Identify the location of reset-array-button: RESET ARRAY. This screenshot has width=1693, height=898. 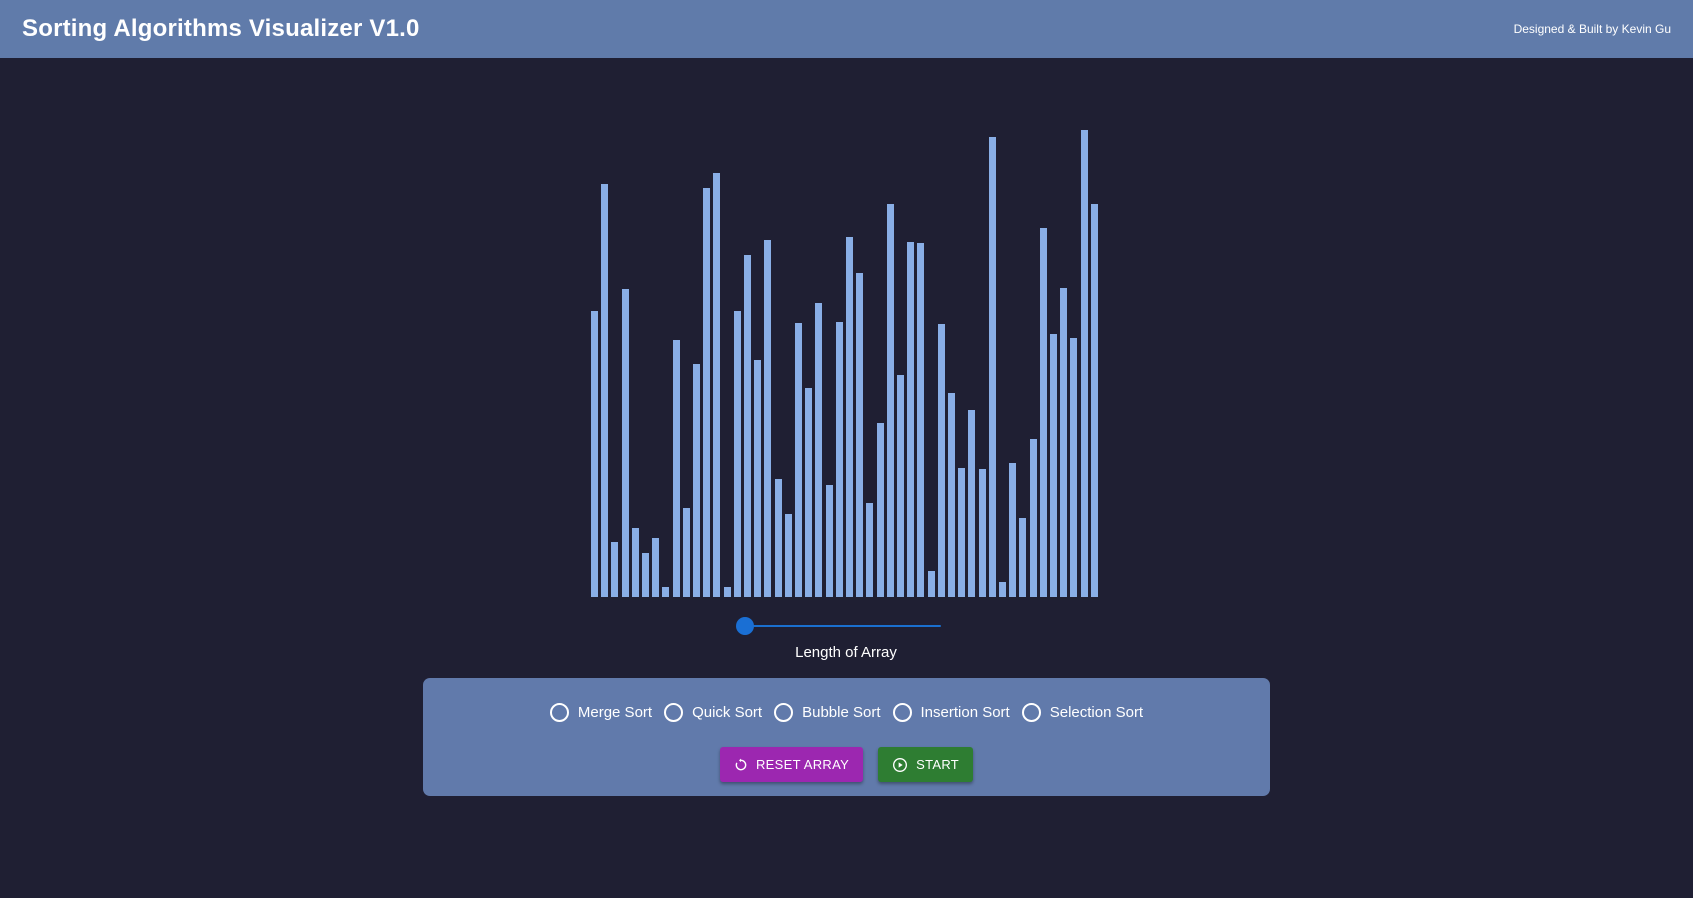
(791, 764).